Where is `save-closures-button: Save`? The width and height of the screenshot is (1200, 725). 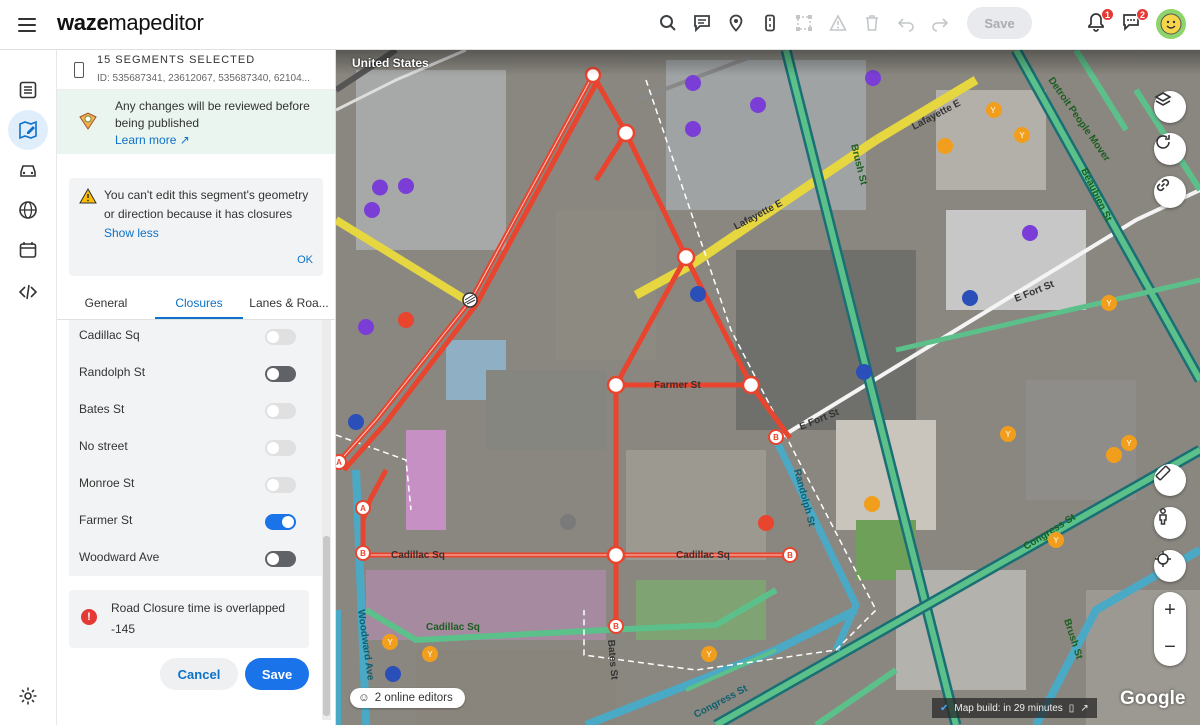 save-closures-button: Save is located at coordinates (277, 674).